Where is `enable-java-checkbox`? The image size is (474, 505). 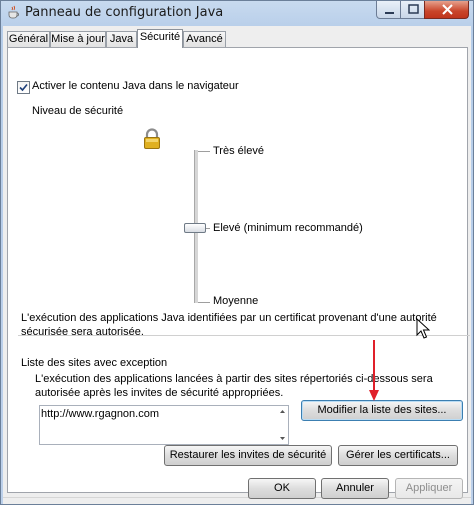
enable-java-checkbox is located at coordinates (23, 87).